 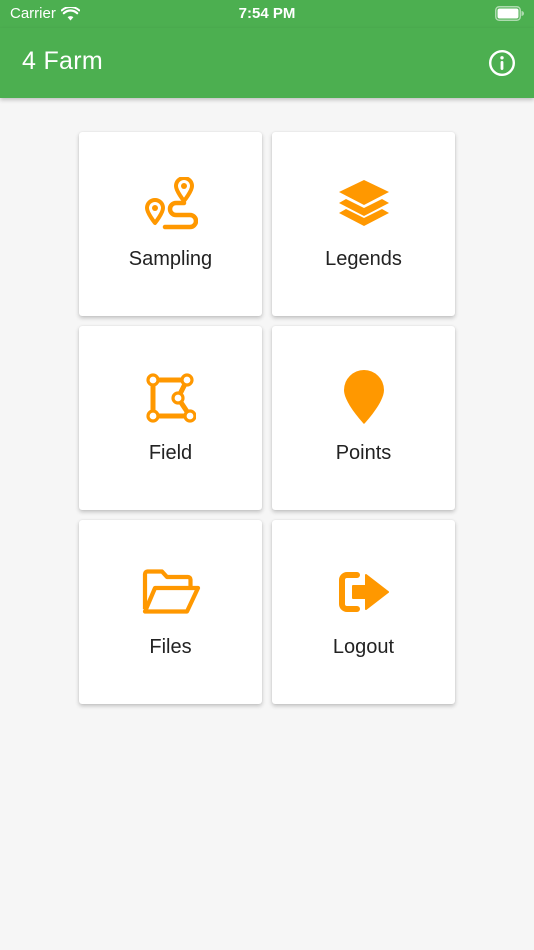 What do you see at coordinates (364, 592) in the screenshot?
I see `sign-out-icon` at bounding box center [364, 592].